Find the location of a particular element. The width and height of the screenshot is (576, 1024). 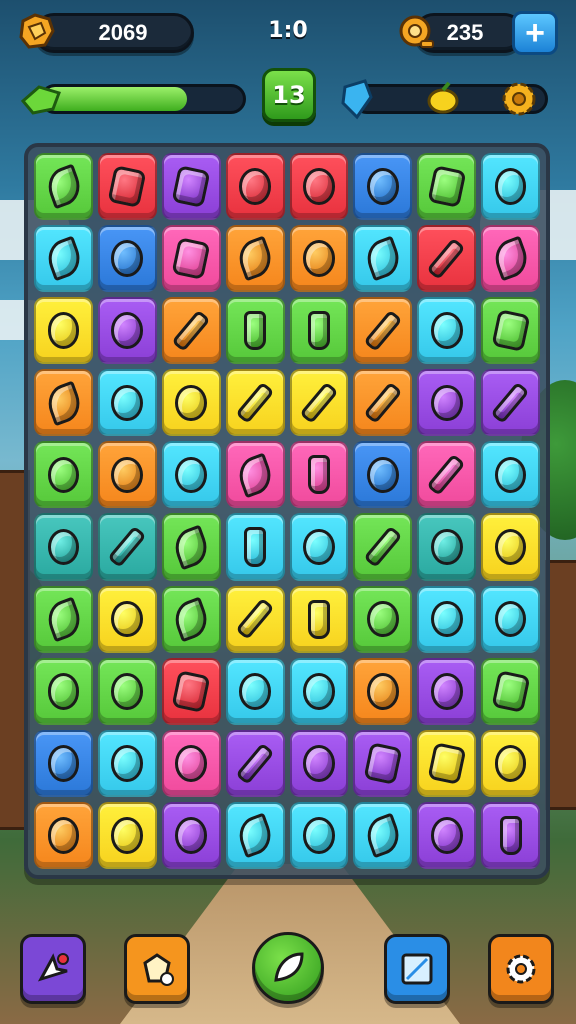

tile-r7-c1 is located at coordinates (127, 691).